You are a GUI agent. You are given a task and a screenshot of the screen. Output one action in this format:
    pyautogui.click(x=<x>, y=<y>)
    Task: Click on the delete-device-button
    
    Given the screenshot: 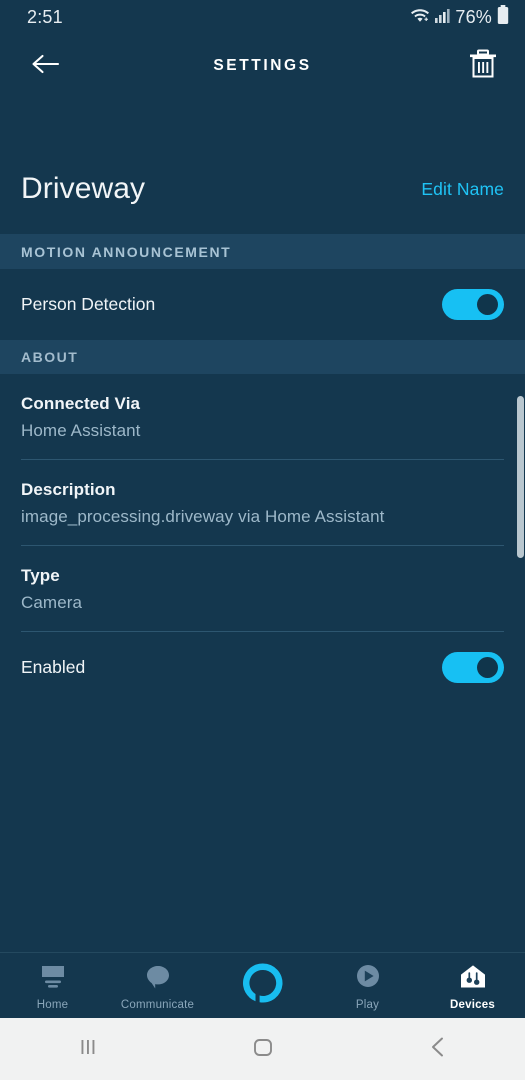 What is the action you would take?
    pyautogui.click(x=483, y=66)
    